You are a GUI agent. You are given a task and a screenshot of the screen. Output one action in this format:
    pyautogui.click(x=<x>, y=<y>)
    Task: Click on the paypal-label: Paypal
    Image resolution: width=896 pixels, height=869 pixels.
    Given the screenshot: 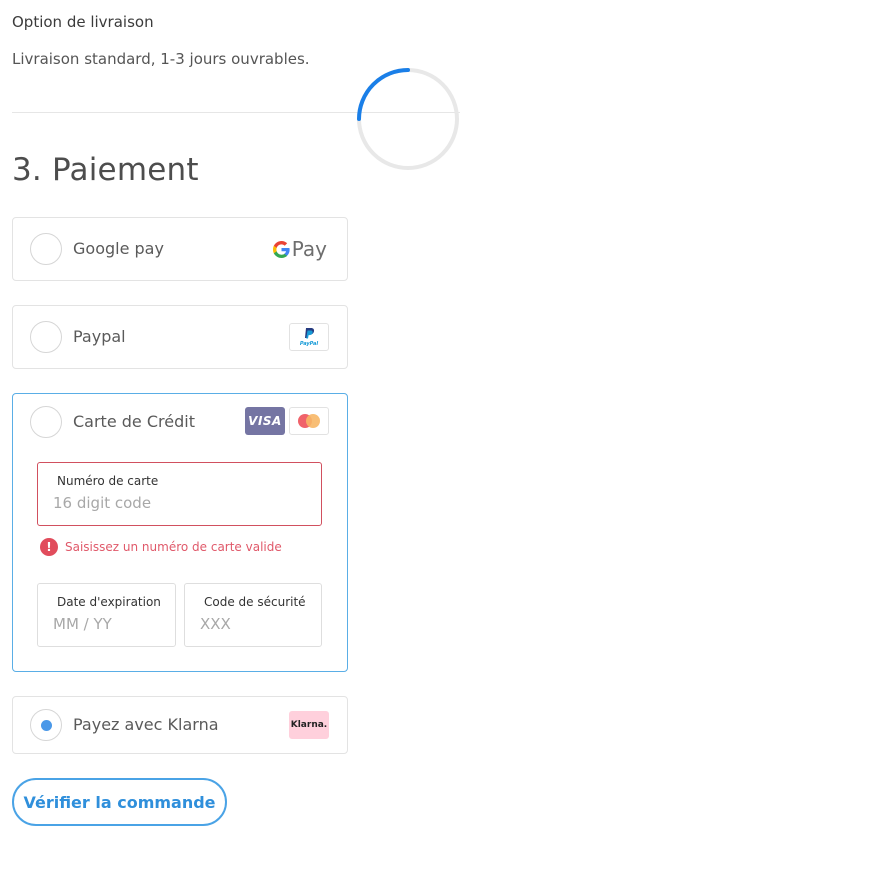 What is the action you would take?
    pyautogui.click(x=99, y=336)
    